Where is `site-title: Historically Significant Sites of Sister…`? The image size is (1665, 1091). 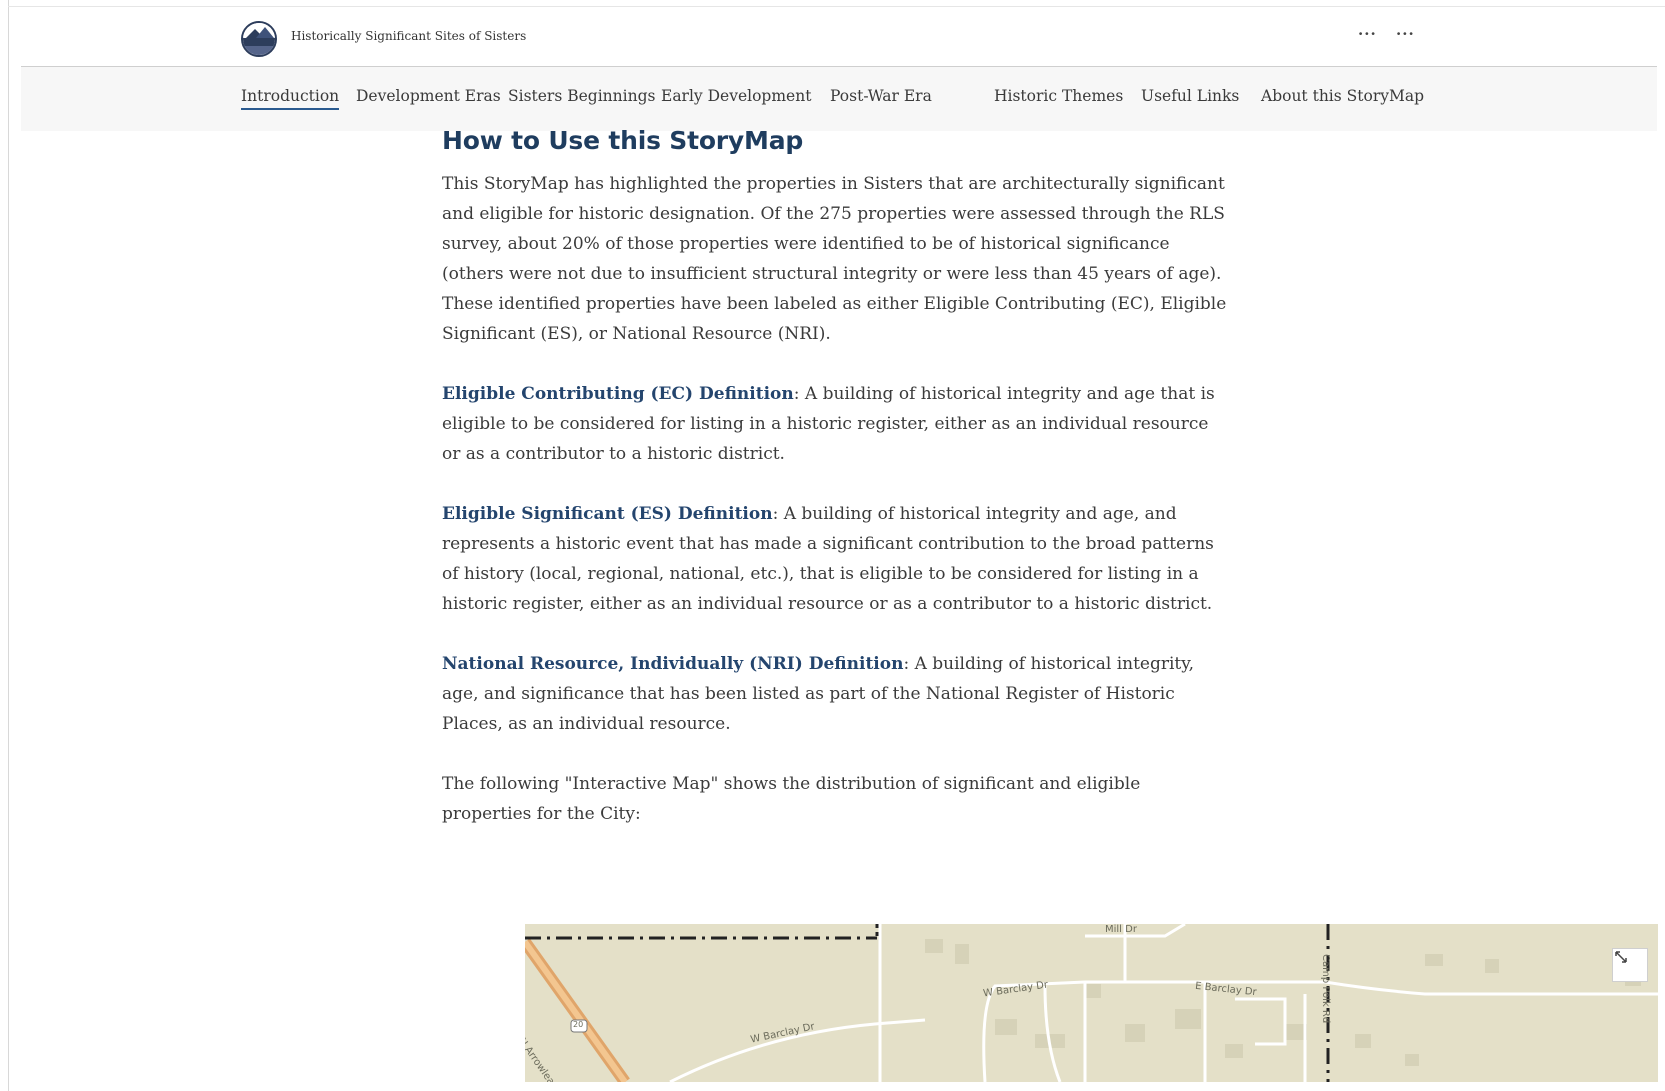
site-title: Historically Significant Sites of Sister… is located at coordinates (408, 36).